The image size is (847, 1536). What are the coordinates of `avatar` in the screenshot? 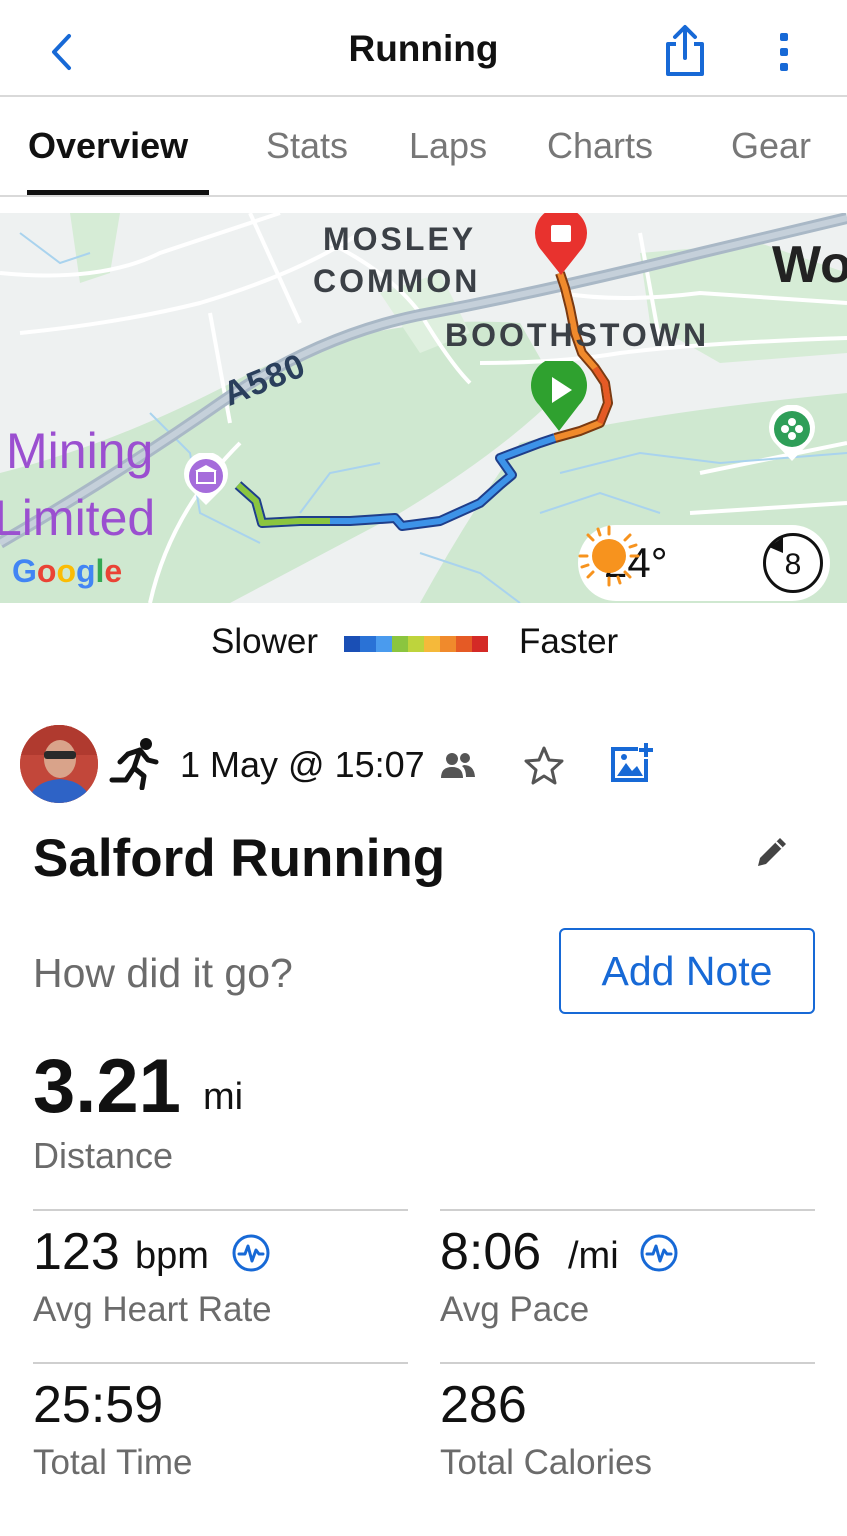 It's located at (59, 764).